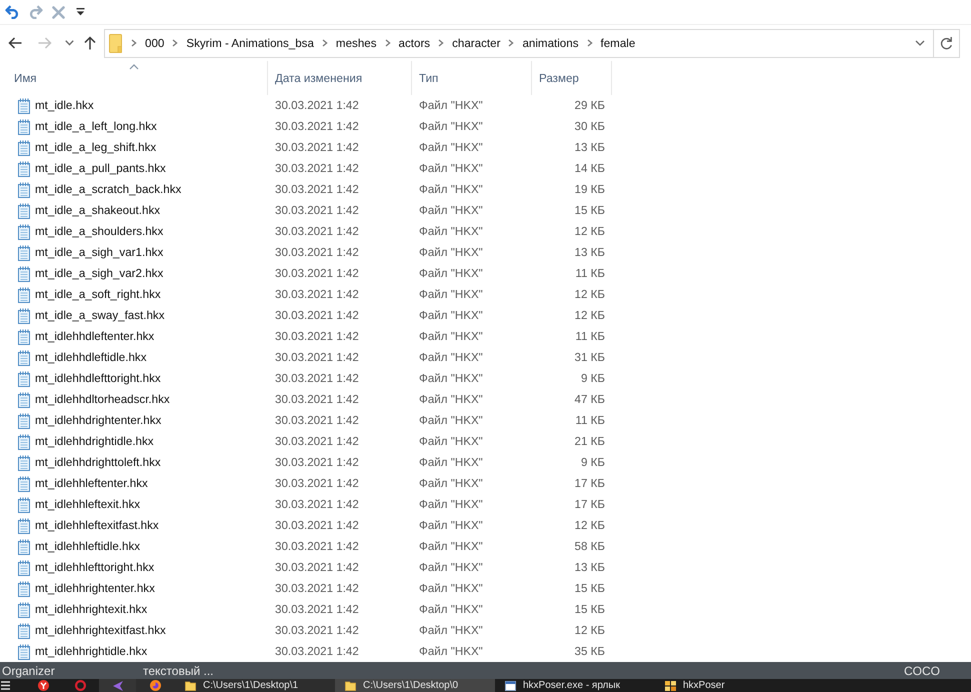  I want to click on file-name: mt_idlehhdlefttoright.hkx, so click(98, 378).